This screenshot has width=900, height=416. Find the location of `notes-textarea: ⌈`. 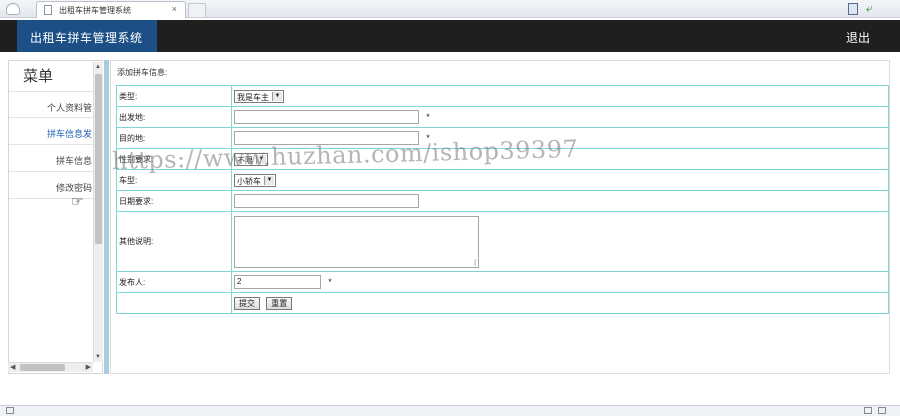

notes-textarea: ⌈ is located at coordinates (356, 241).